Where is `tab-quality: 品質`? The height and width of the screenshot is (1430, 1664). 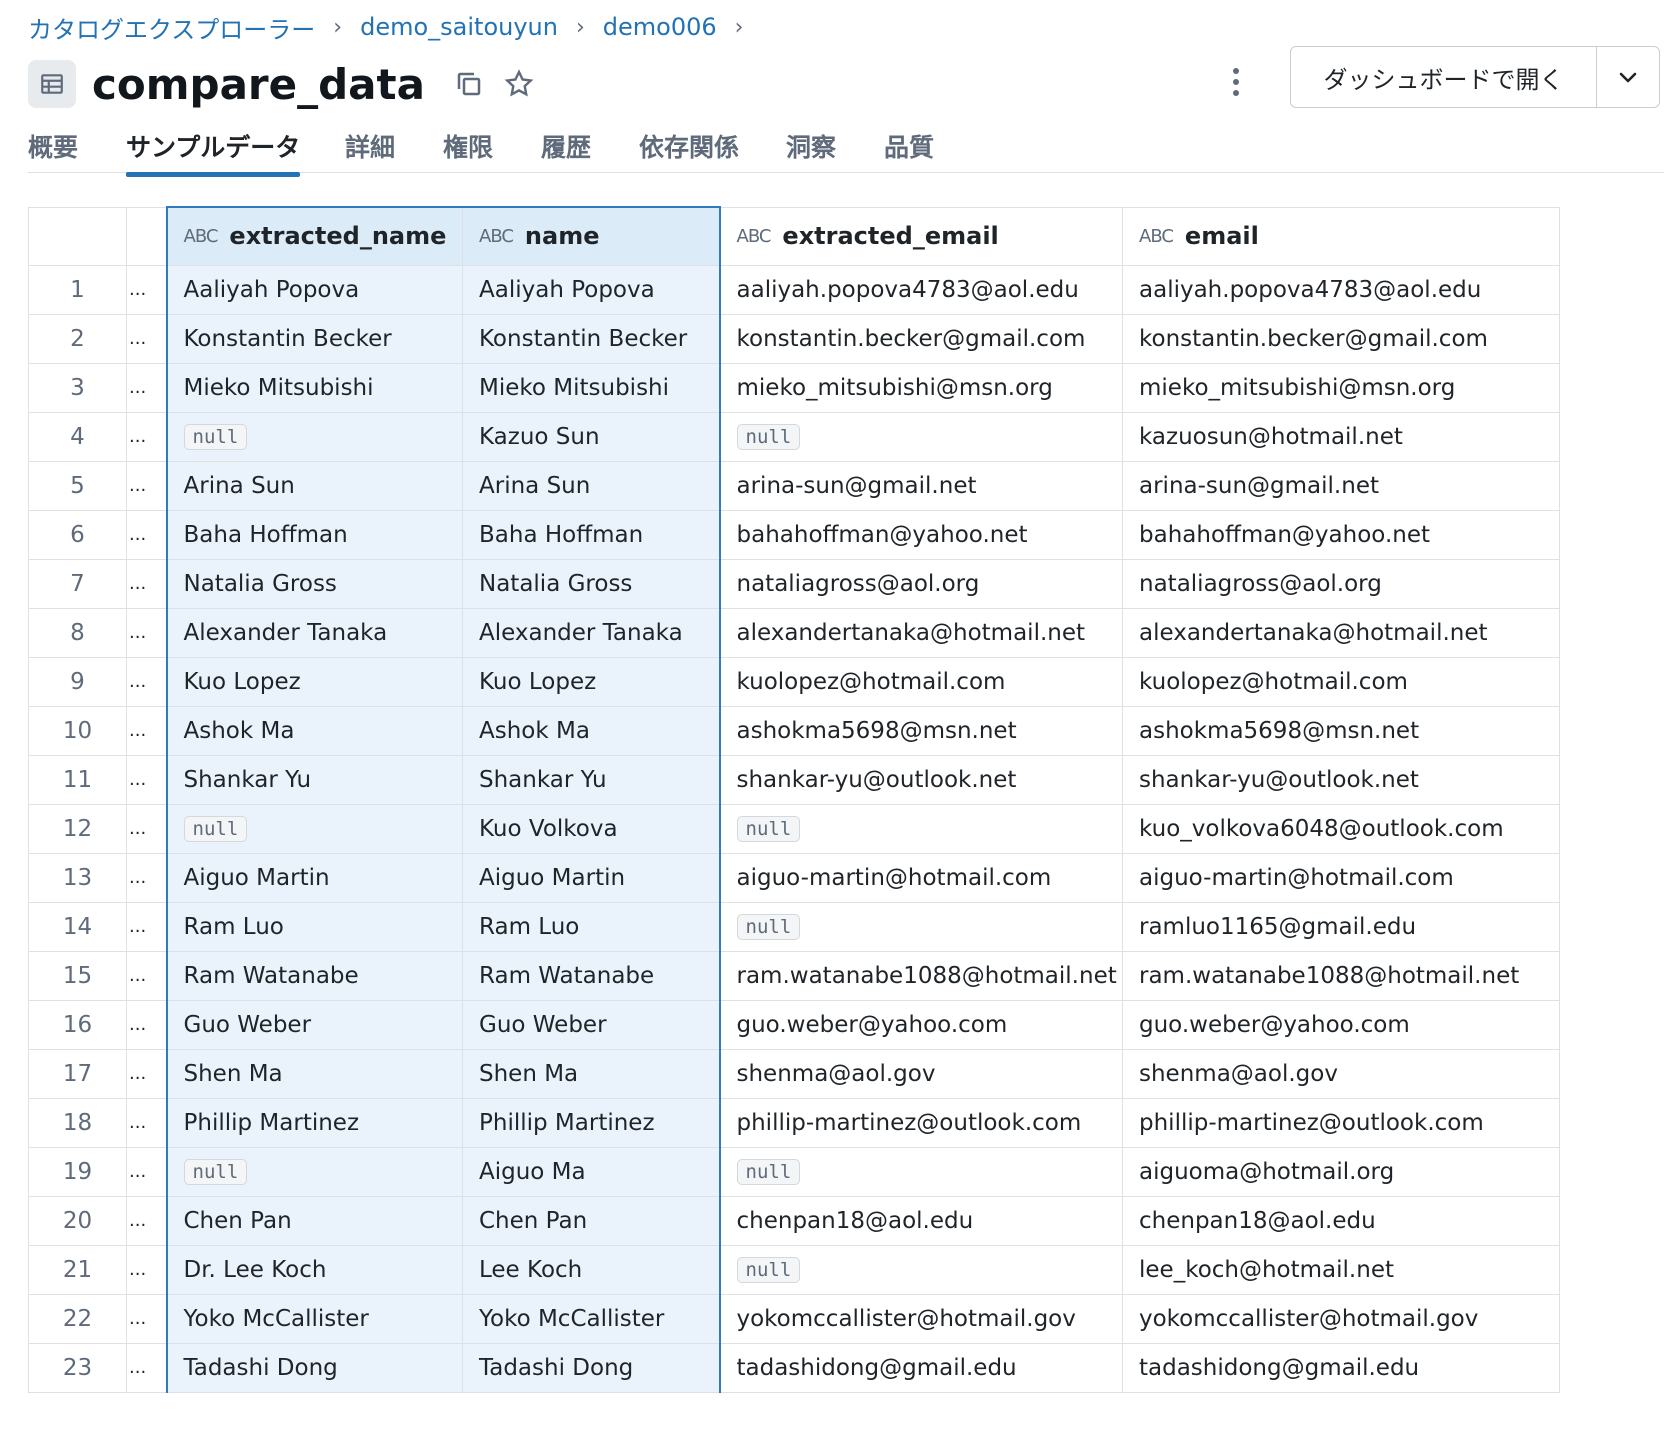 tab-quality: 品質 is located at coordinates (909, 146).